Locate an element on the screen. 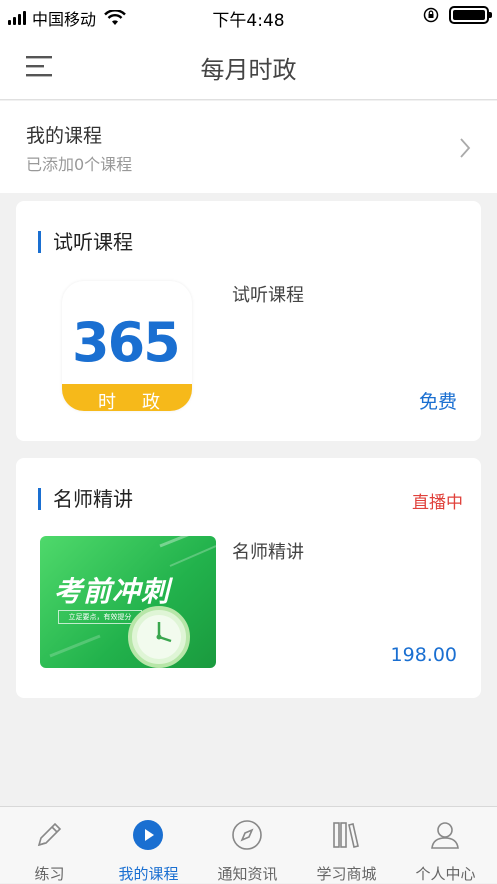 Image resolution: width=497 pixels, height=884 pixels. tab-news: 通知资讯 is located at coordinates (247, 845).